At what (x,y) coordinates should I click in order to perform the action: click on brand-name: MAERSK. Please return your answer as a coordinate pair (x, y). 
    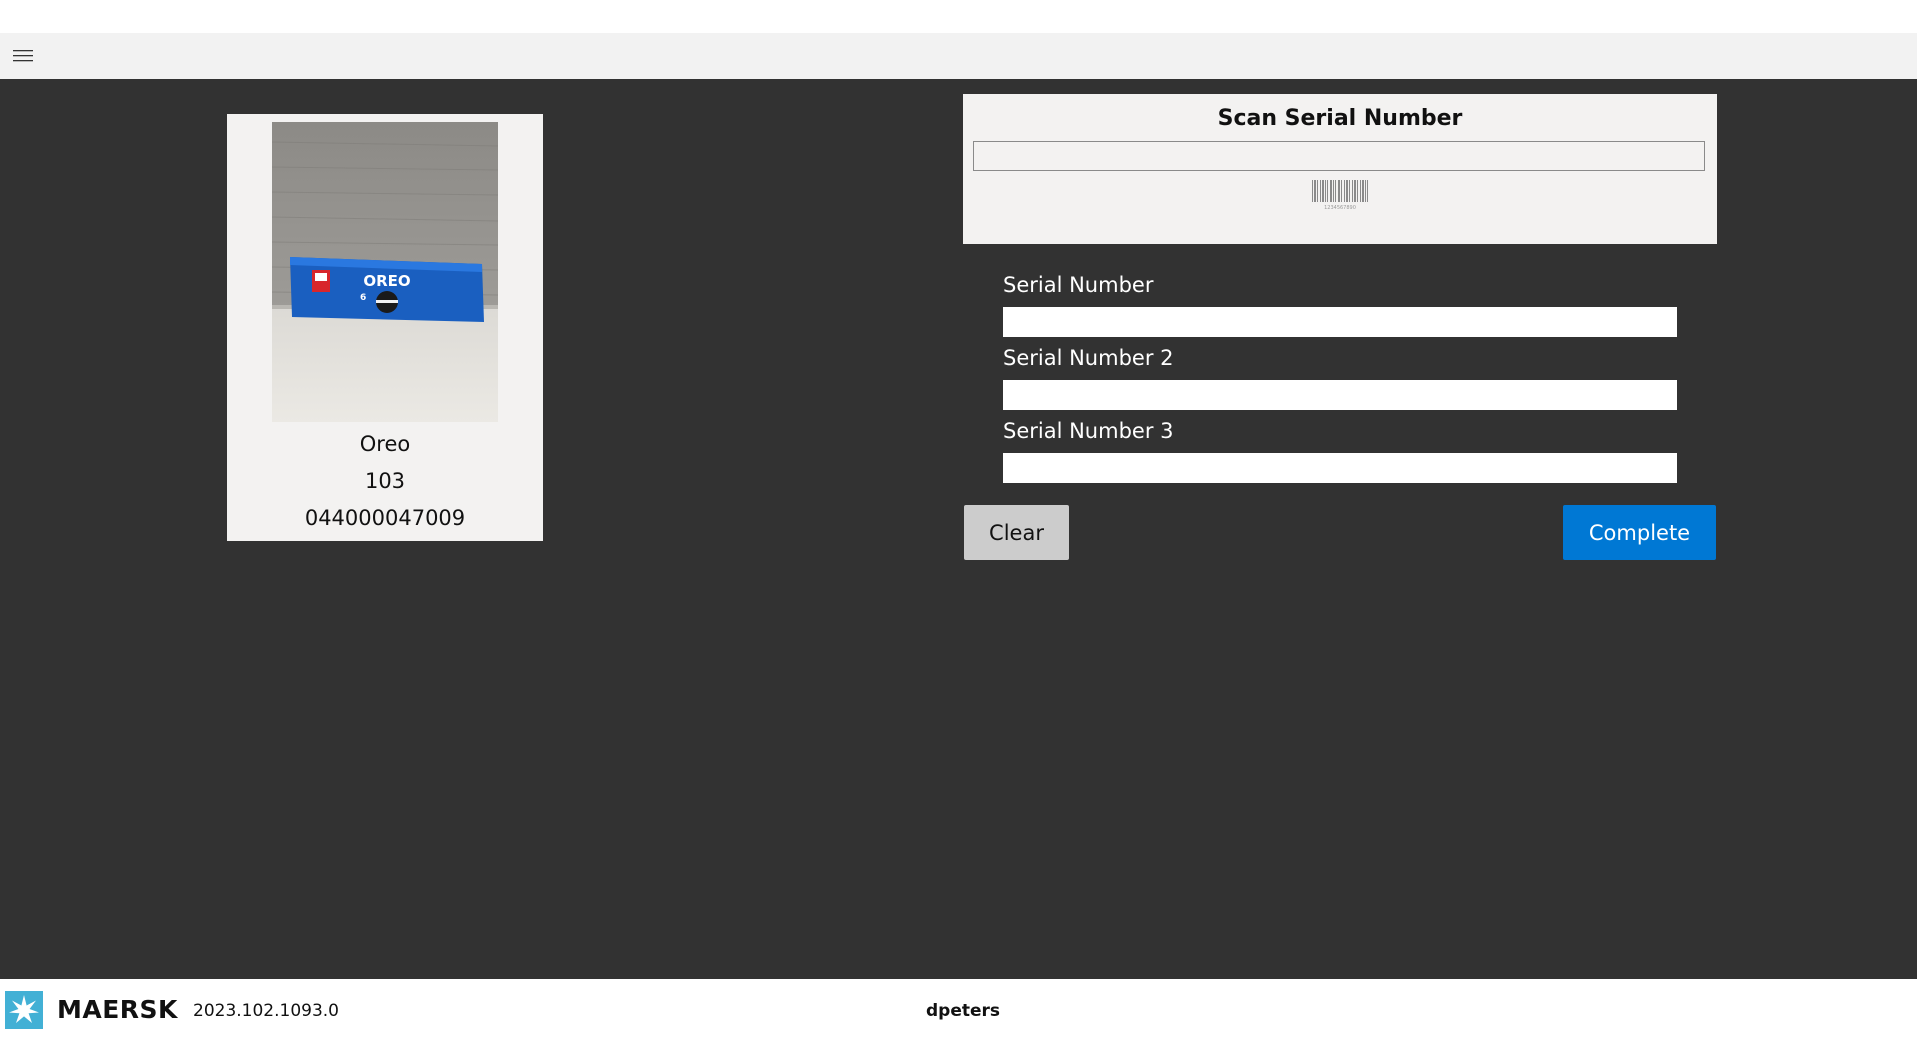
    Looking at the image, I should click on (117, 1009).